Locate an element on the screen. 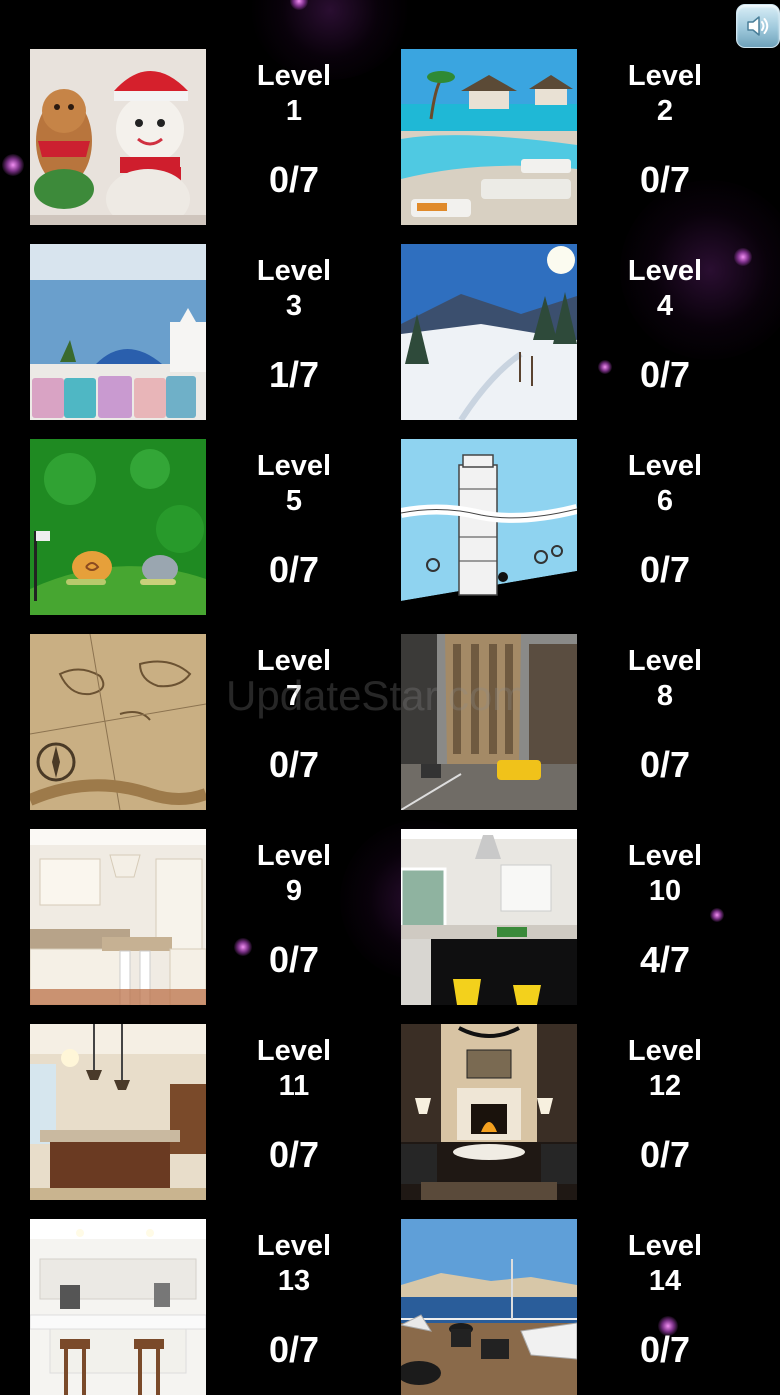 This screenshot has width=780, height=1395. level-card-3: Level 3 1/7 is located at coordinates (215, 332).